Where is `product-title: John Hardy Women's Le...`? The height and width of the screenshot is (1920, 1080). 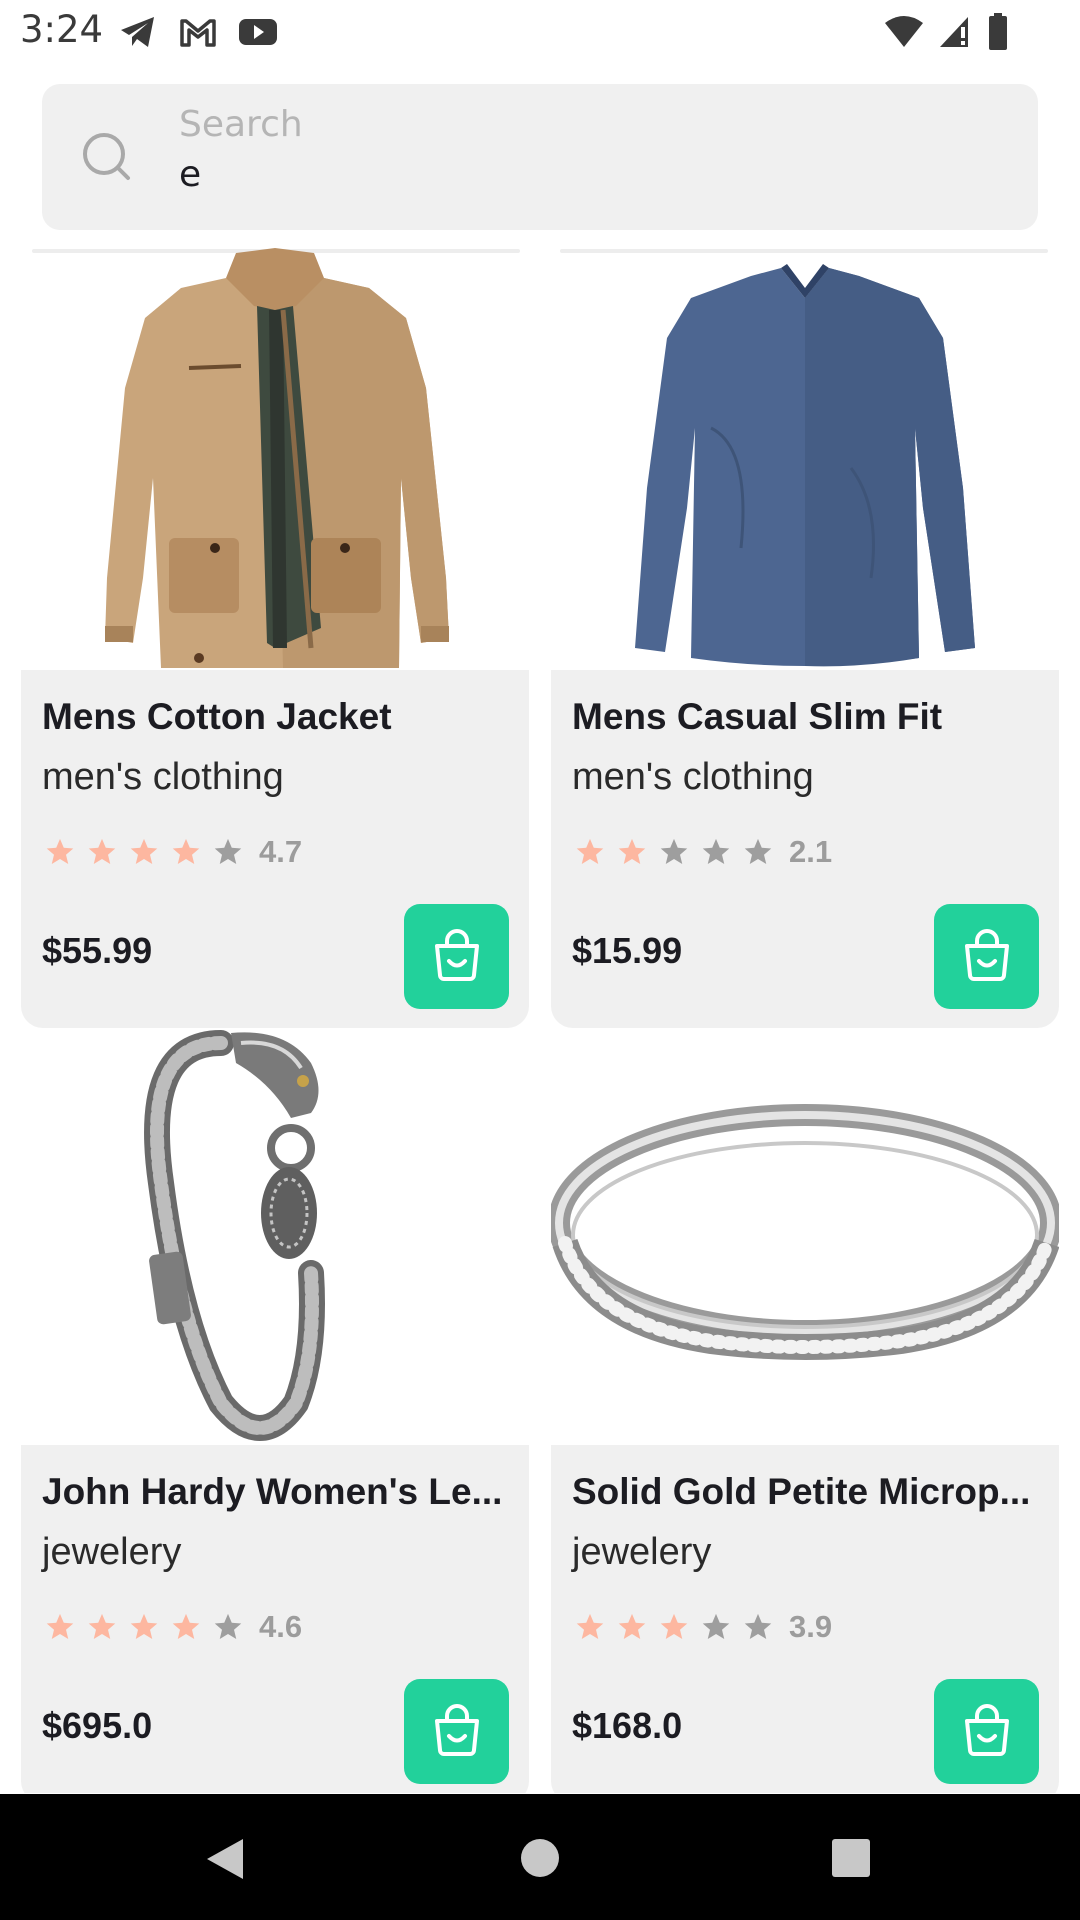 product-title: John Hardy Women's Le... is located at coordinates (277, 1492).